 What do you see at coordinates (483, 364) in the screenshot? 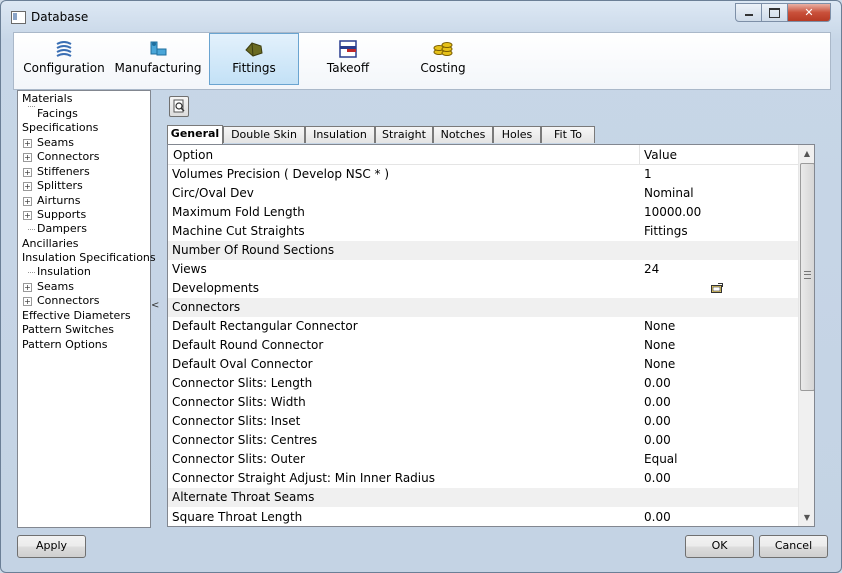
I see `grid-row: Default Oval Connector None` at bounding box center [483, 364].